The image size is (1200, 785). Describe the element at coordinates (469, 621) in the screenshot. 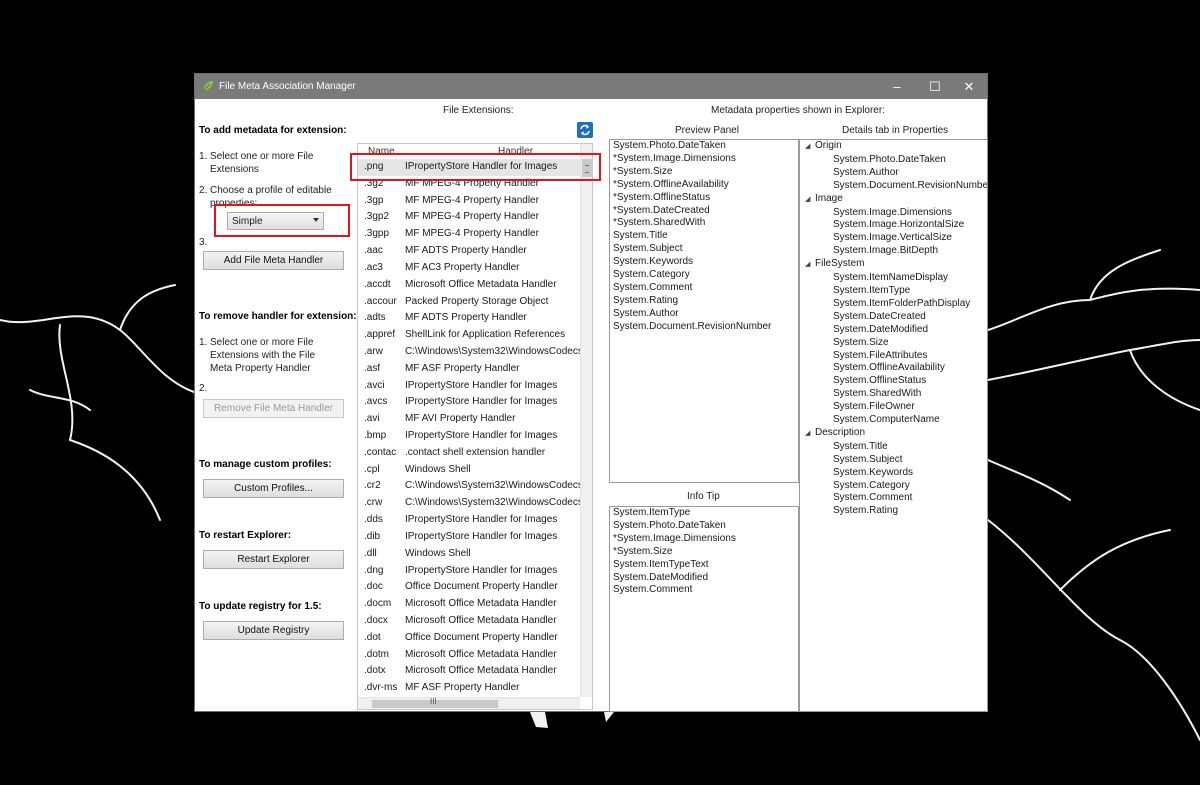

I see `table-row: .docx Microsoft Office Metadata Handler` at that location.